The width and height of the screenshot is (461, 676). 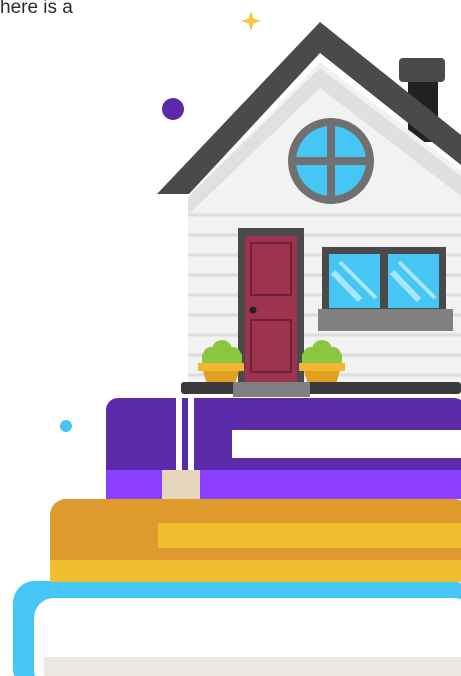 What do you see at coordinates (413, 281) in the screenshot?
I see `window-glass-right` at bounding box center [413, 281].